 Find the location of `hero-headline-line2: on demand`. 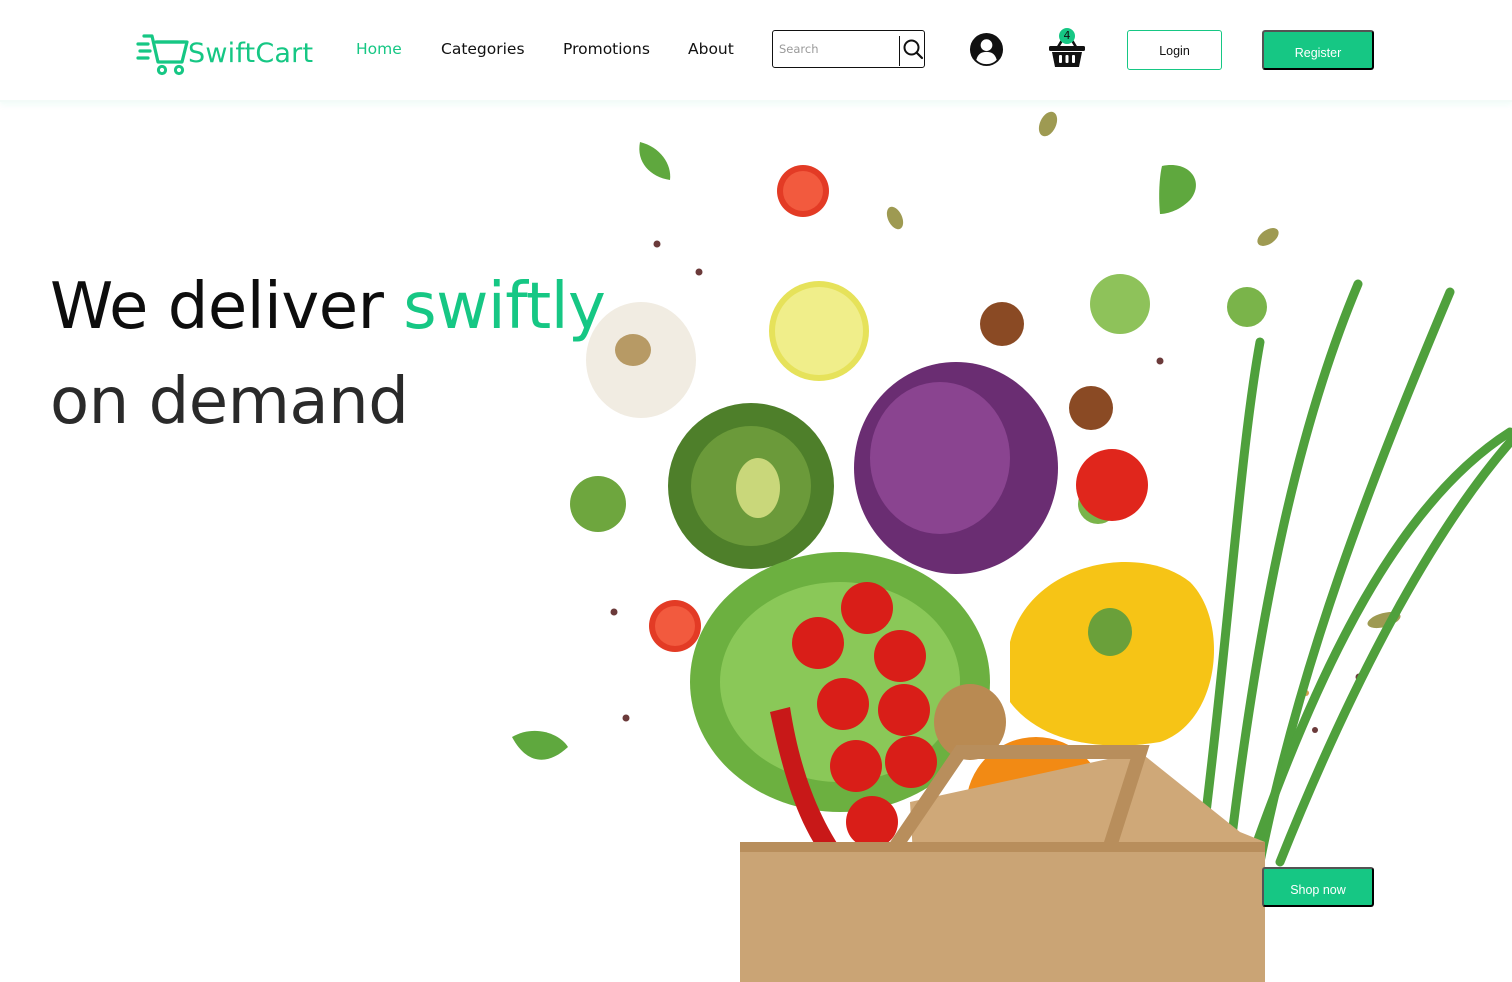

hero-headline-line2: on demand is located at coordinates (229, 402).